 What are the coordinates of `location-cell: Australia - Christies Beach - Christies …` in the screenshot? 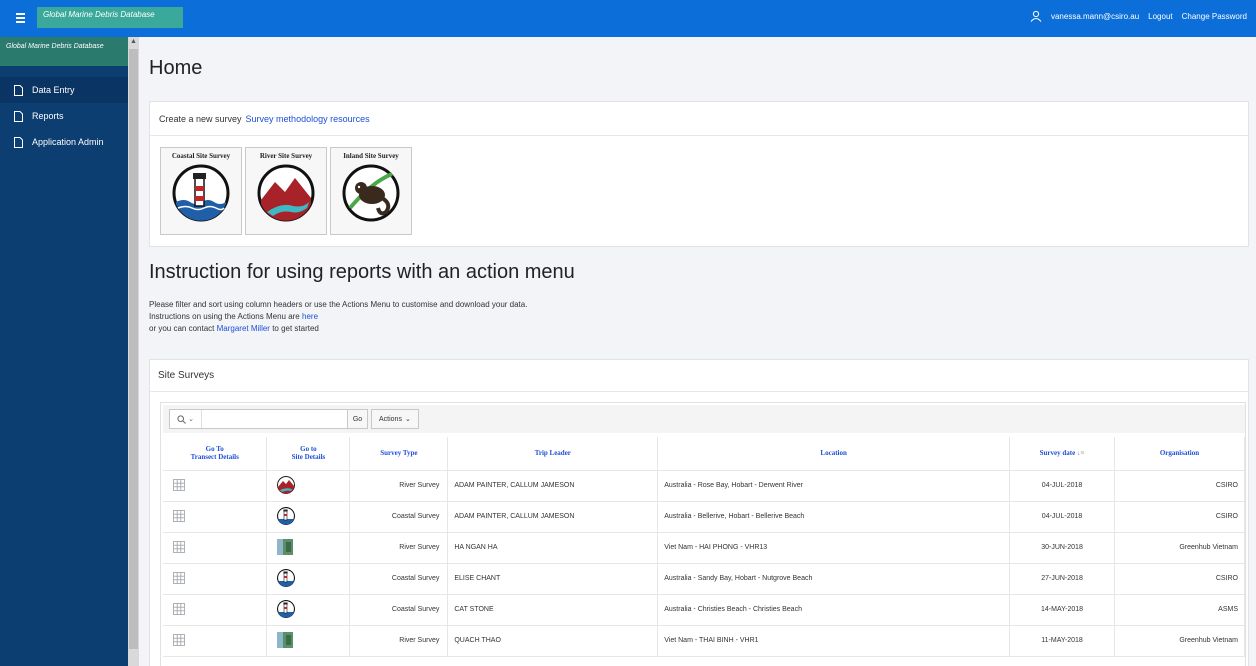 It's located at (834, 610).